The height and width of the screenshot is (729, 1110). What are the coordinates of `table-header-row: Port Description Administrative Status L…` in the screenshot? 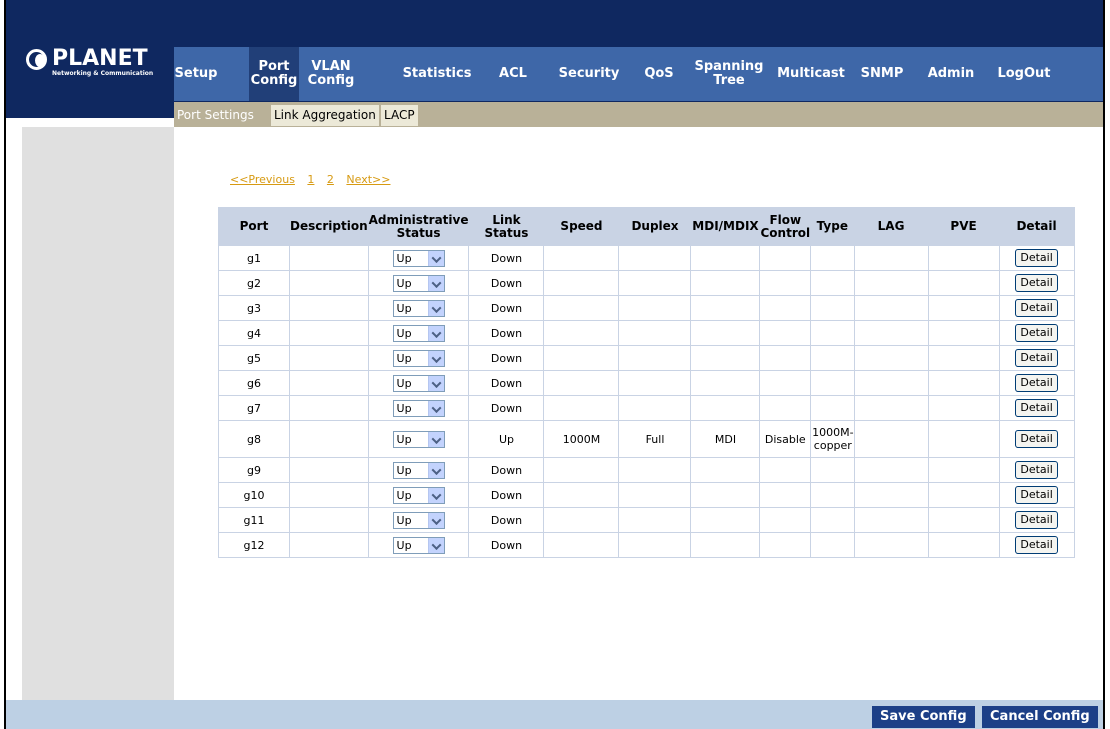 It's located at (646, 226).